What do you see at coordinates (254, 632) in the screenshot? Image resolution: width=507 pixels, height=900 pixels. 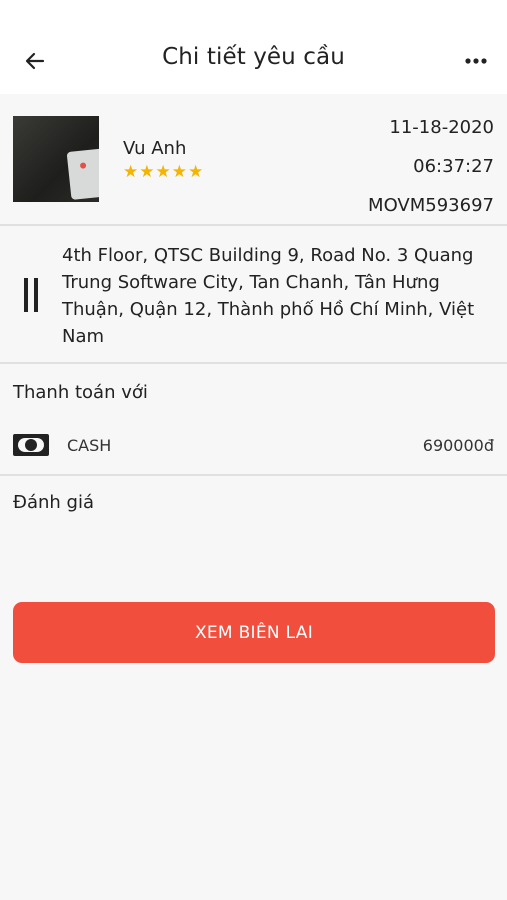 I see `view-receipt-button: XEM BIÊN LAI` at bounding box center [254, 632].